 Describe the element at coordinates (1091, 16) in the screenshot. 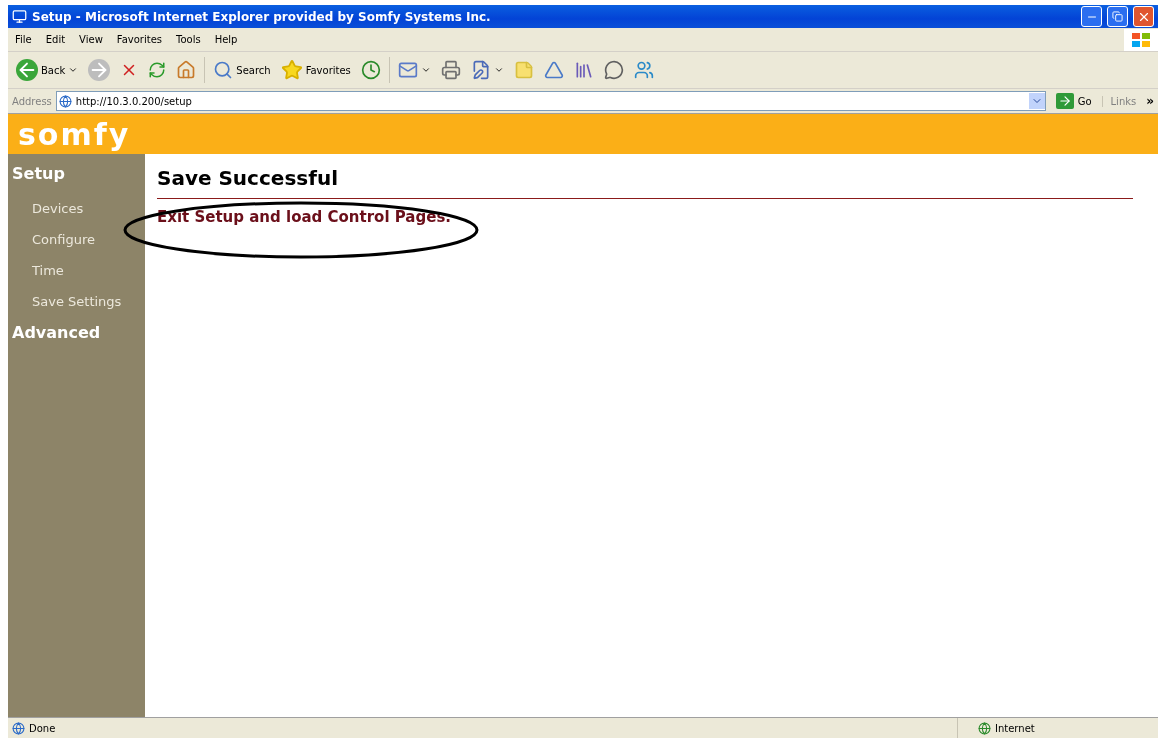

I see `minimize-button` at that location.